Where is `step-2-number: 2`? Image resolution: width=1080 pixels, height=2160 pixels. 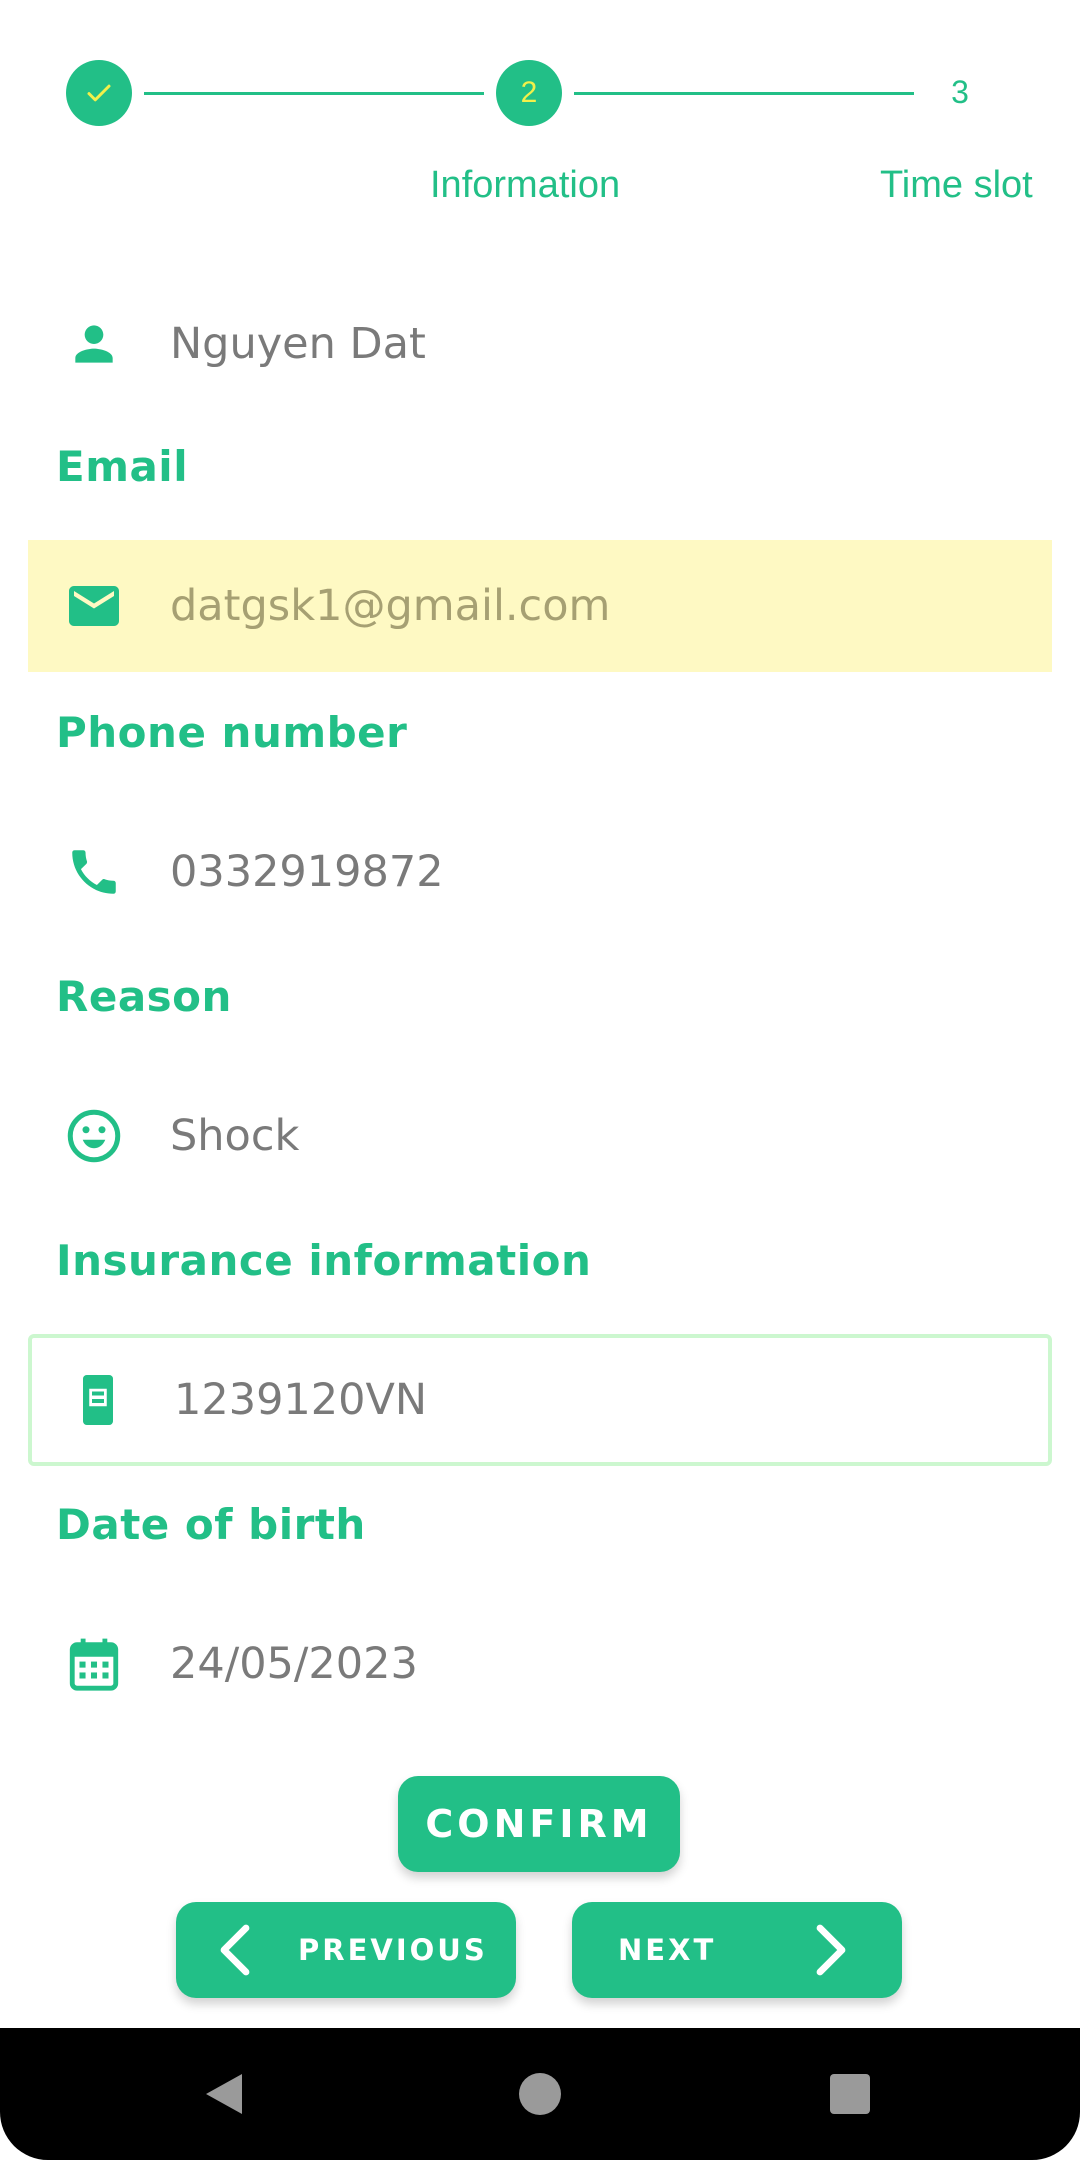
step-2-number: 2 is located at coordinates (529, 92).